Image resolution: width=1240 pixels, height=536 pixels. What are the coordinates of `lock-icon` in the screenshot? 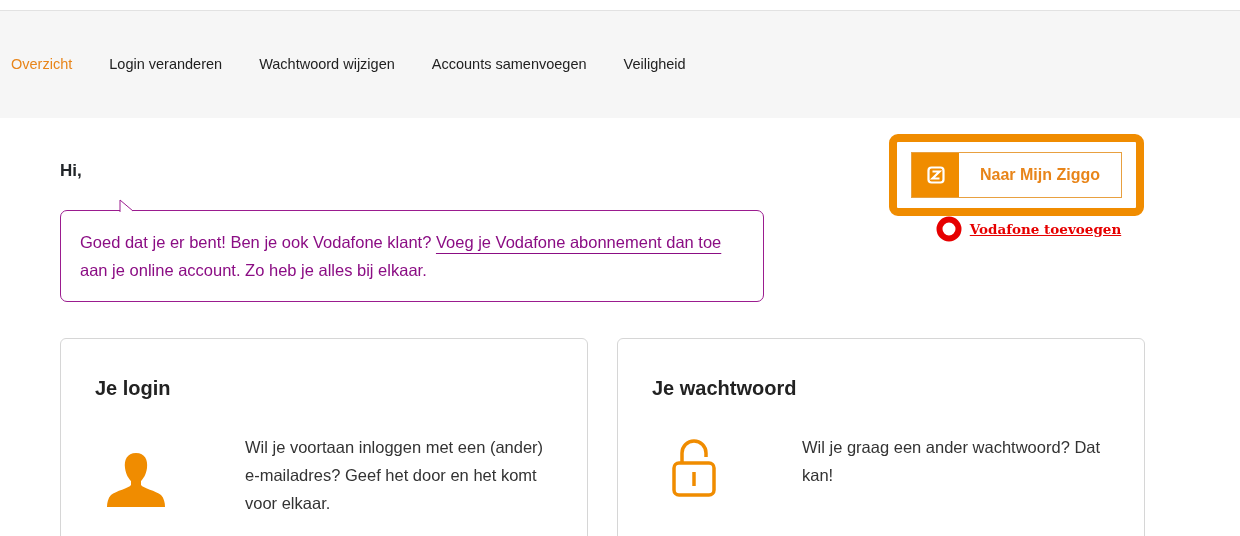 It's located at (694, 467).